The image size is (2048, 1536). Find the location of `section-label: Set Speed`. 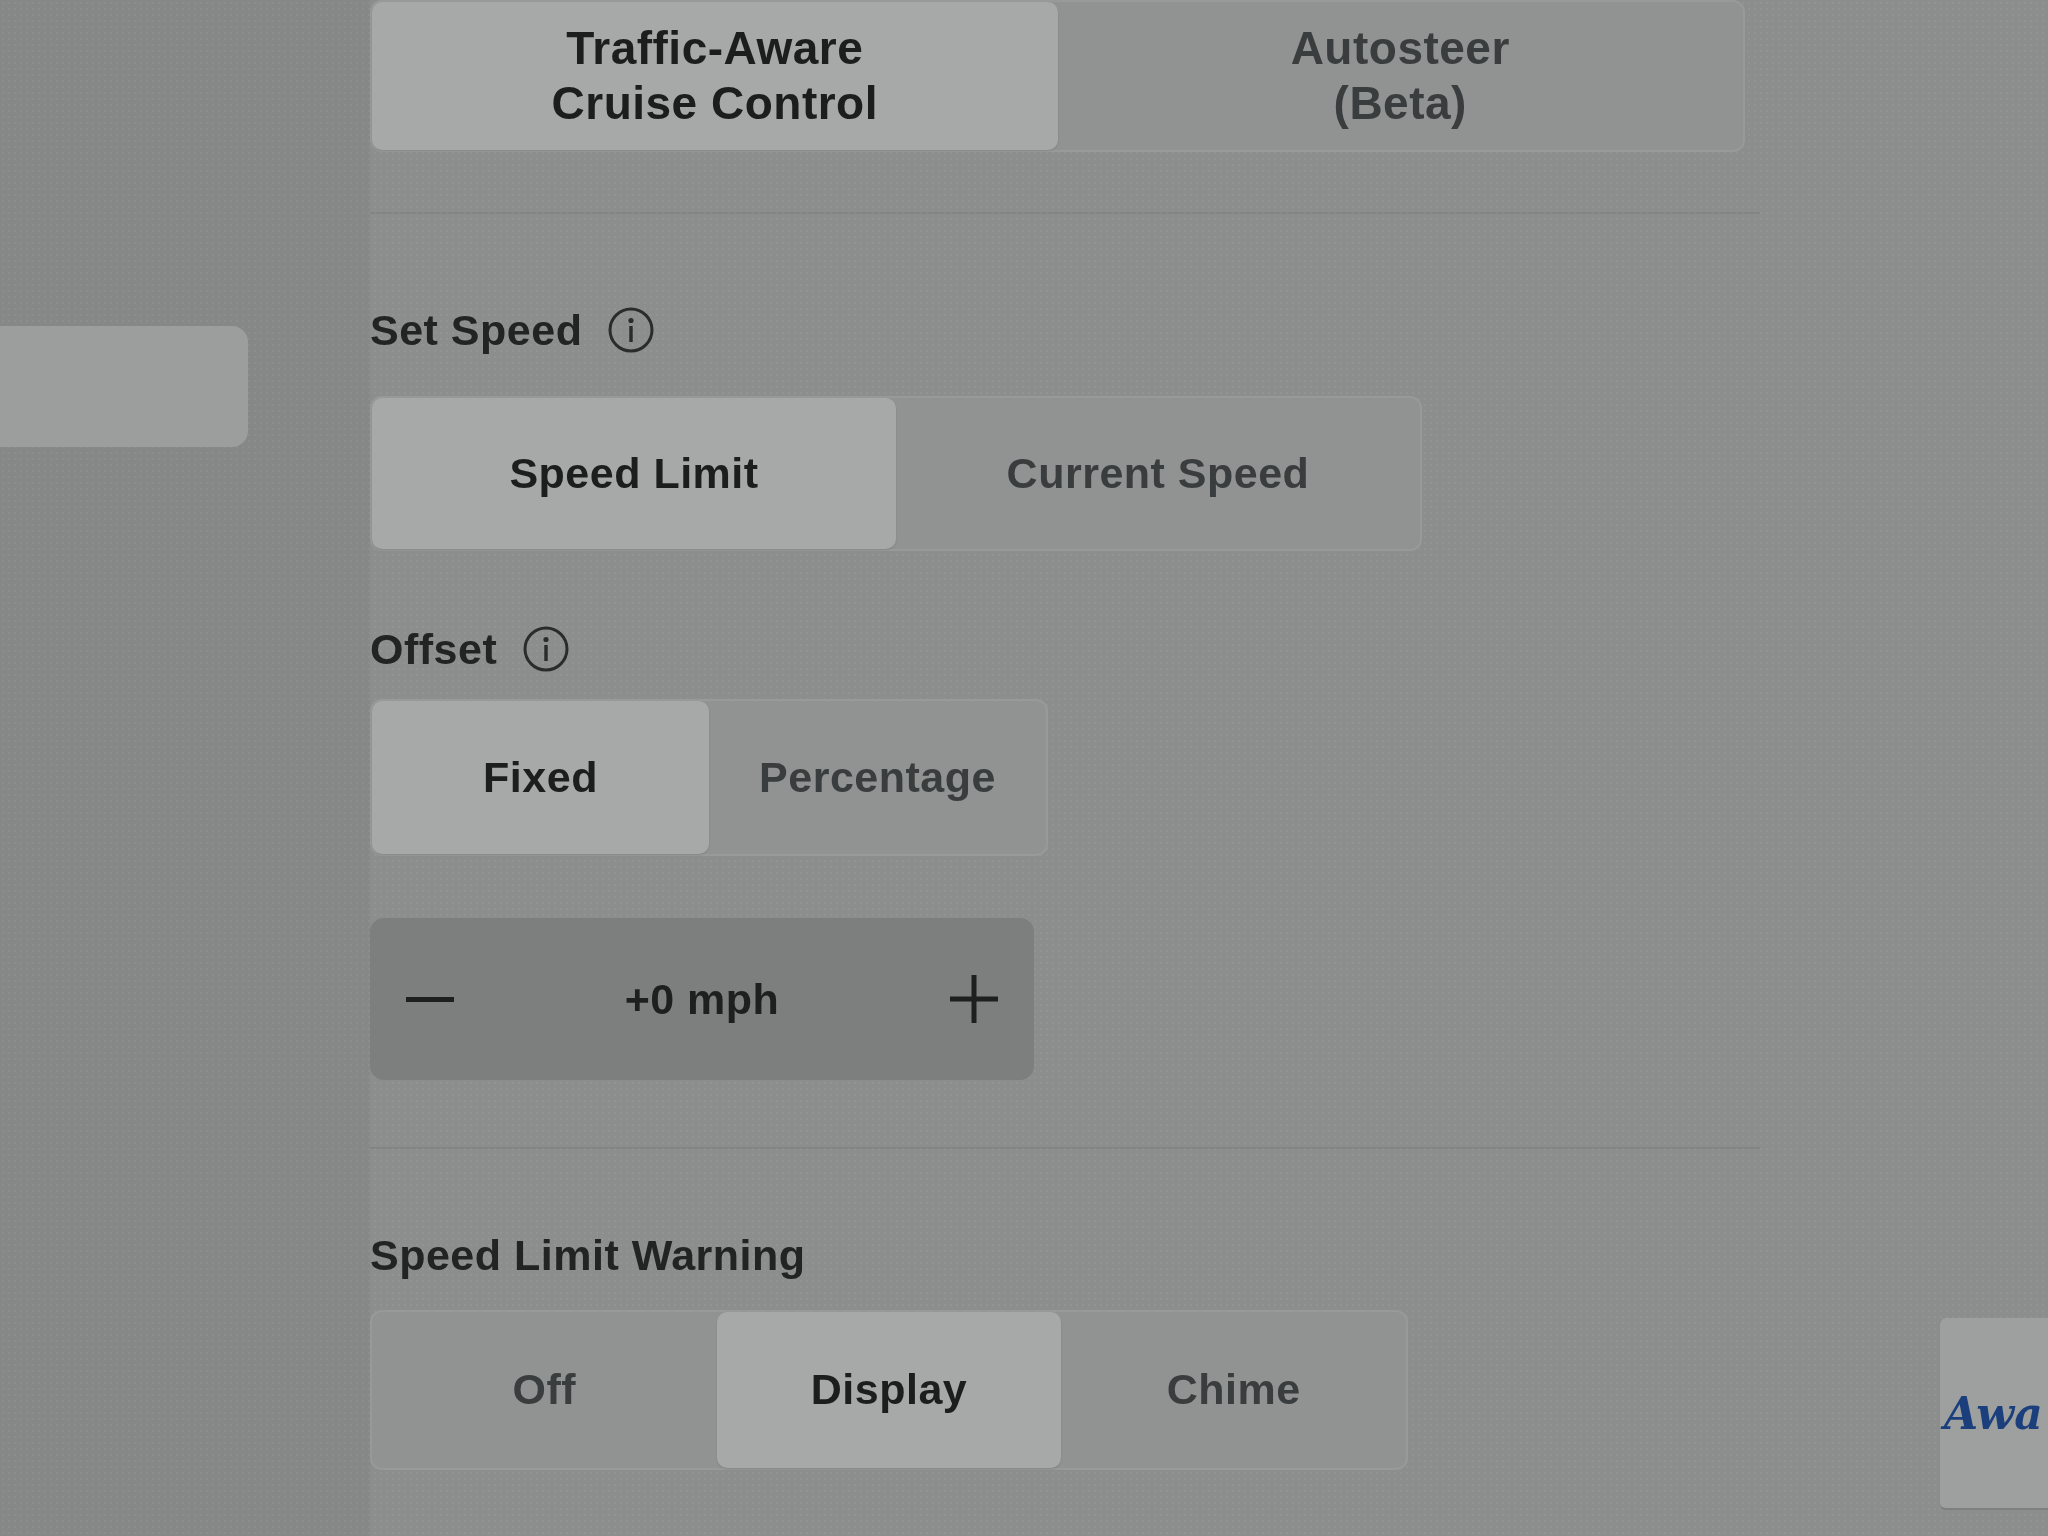

section-label: Set Speed is located at coordinates (476, 330).